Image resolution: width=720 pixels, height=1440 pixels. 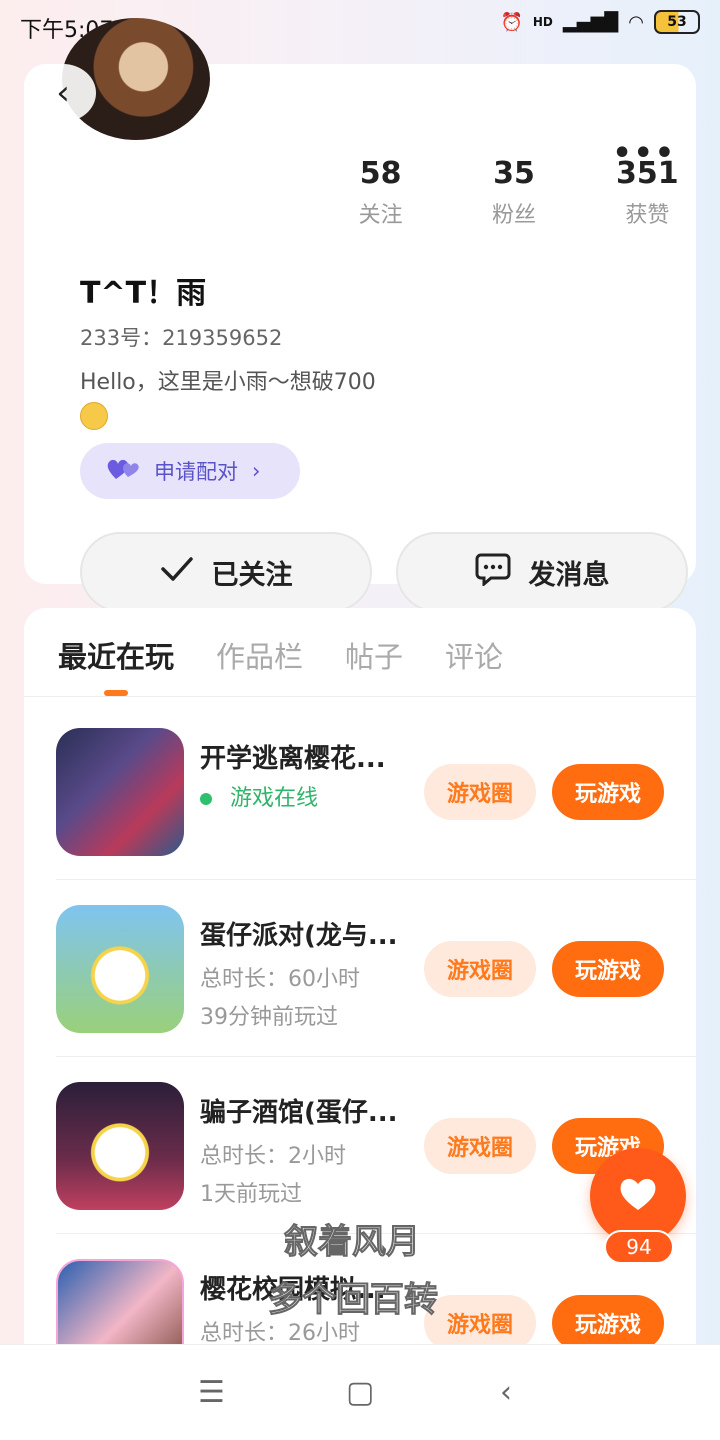 I want to click on game-icon-eggy-party, so click(x=120, y=969).